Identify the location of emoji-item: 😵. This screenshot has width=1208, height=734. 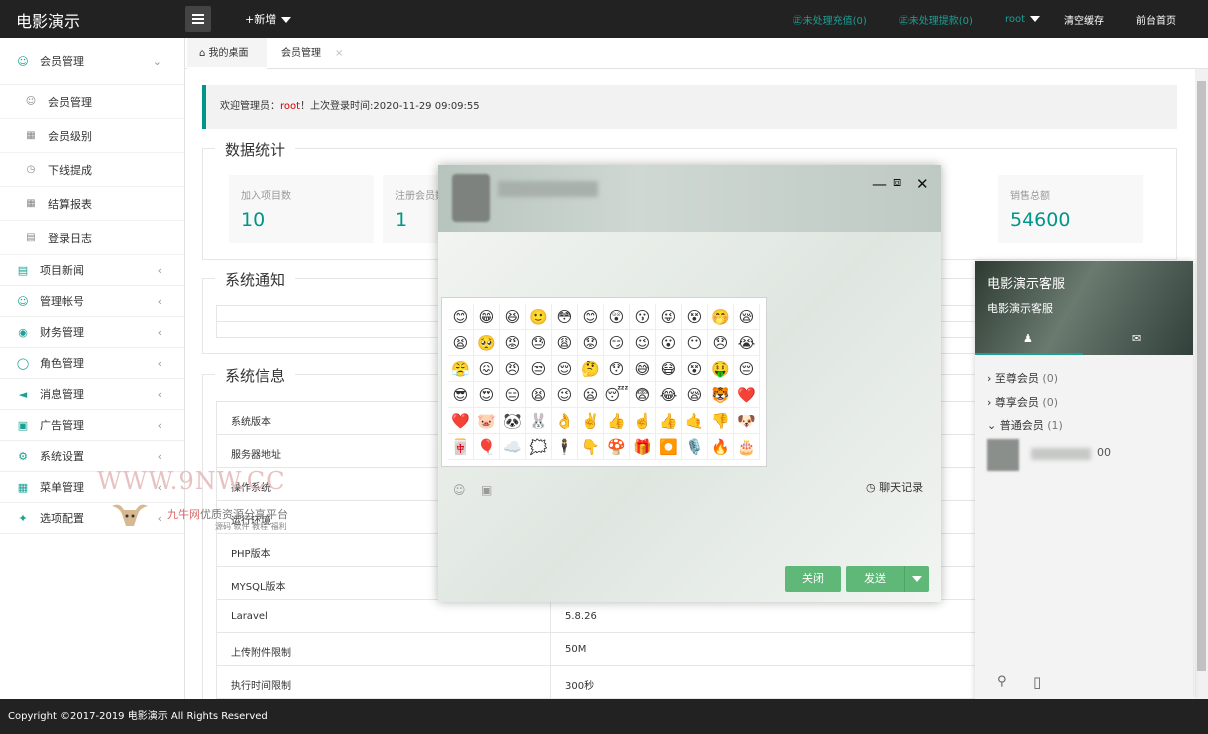
(695, 369).